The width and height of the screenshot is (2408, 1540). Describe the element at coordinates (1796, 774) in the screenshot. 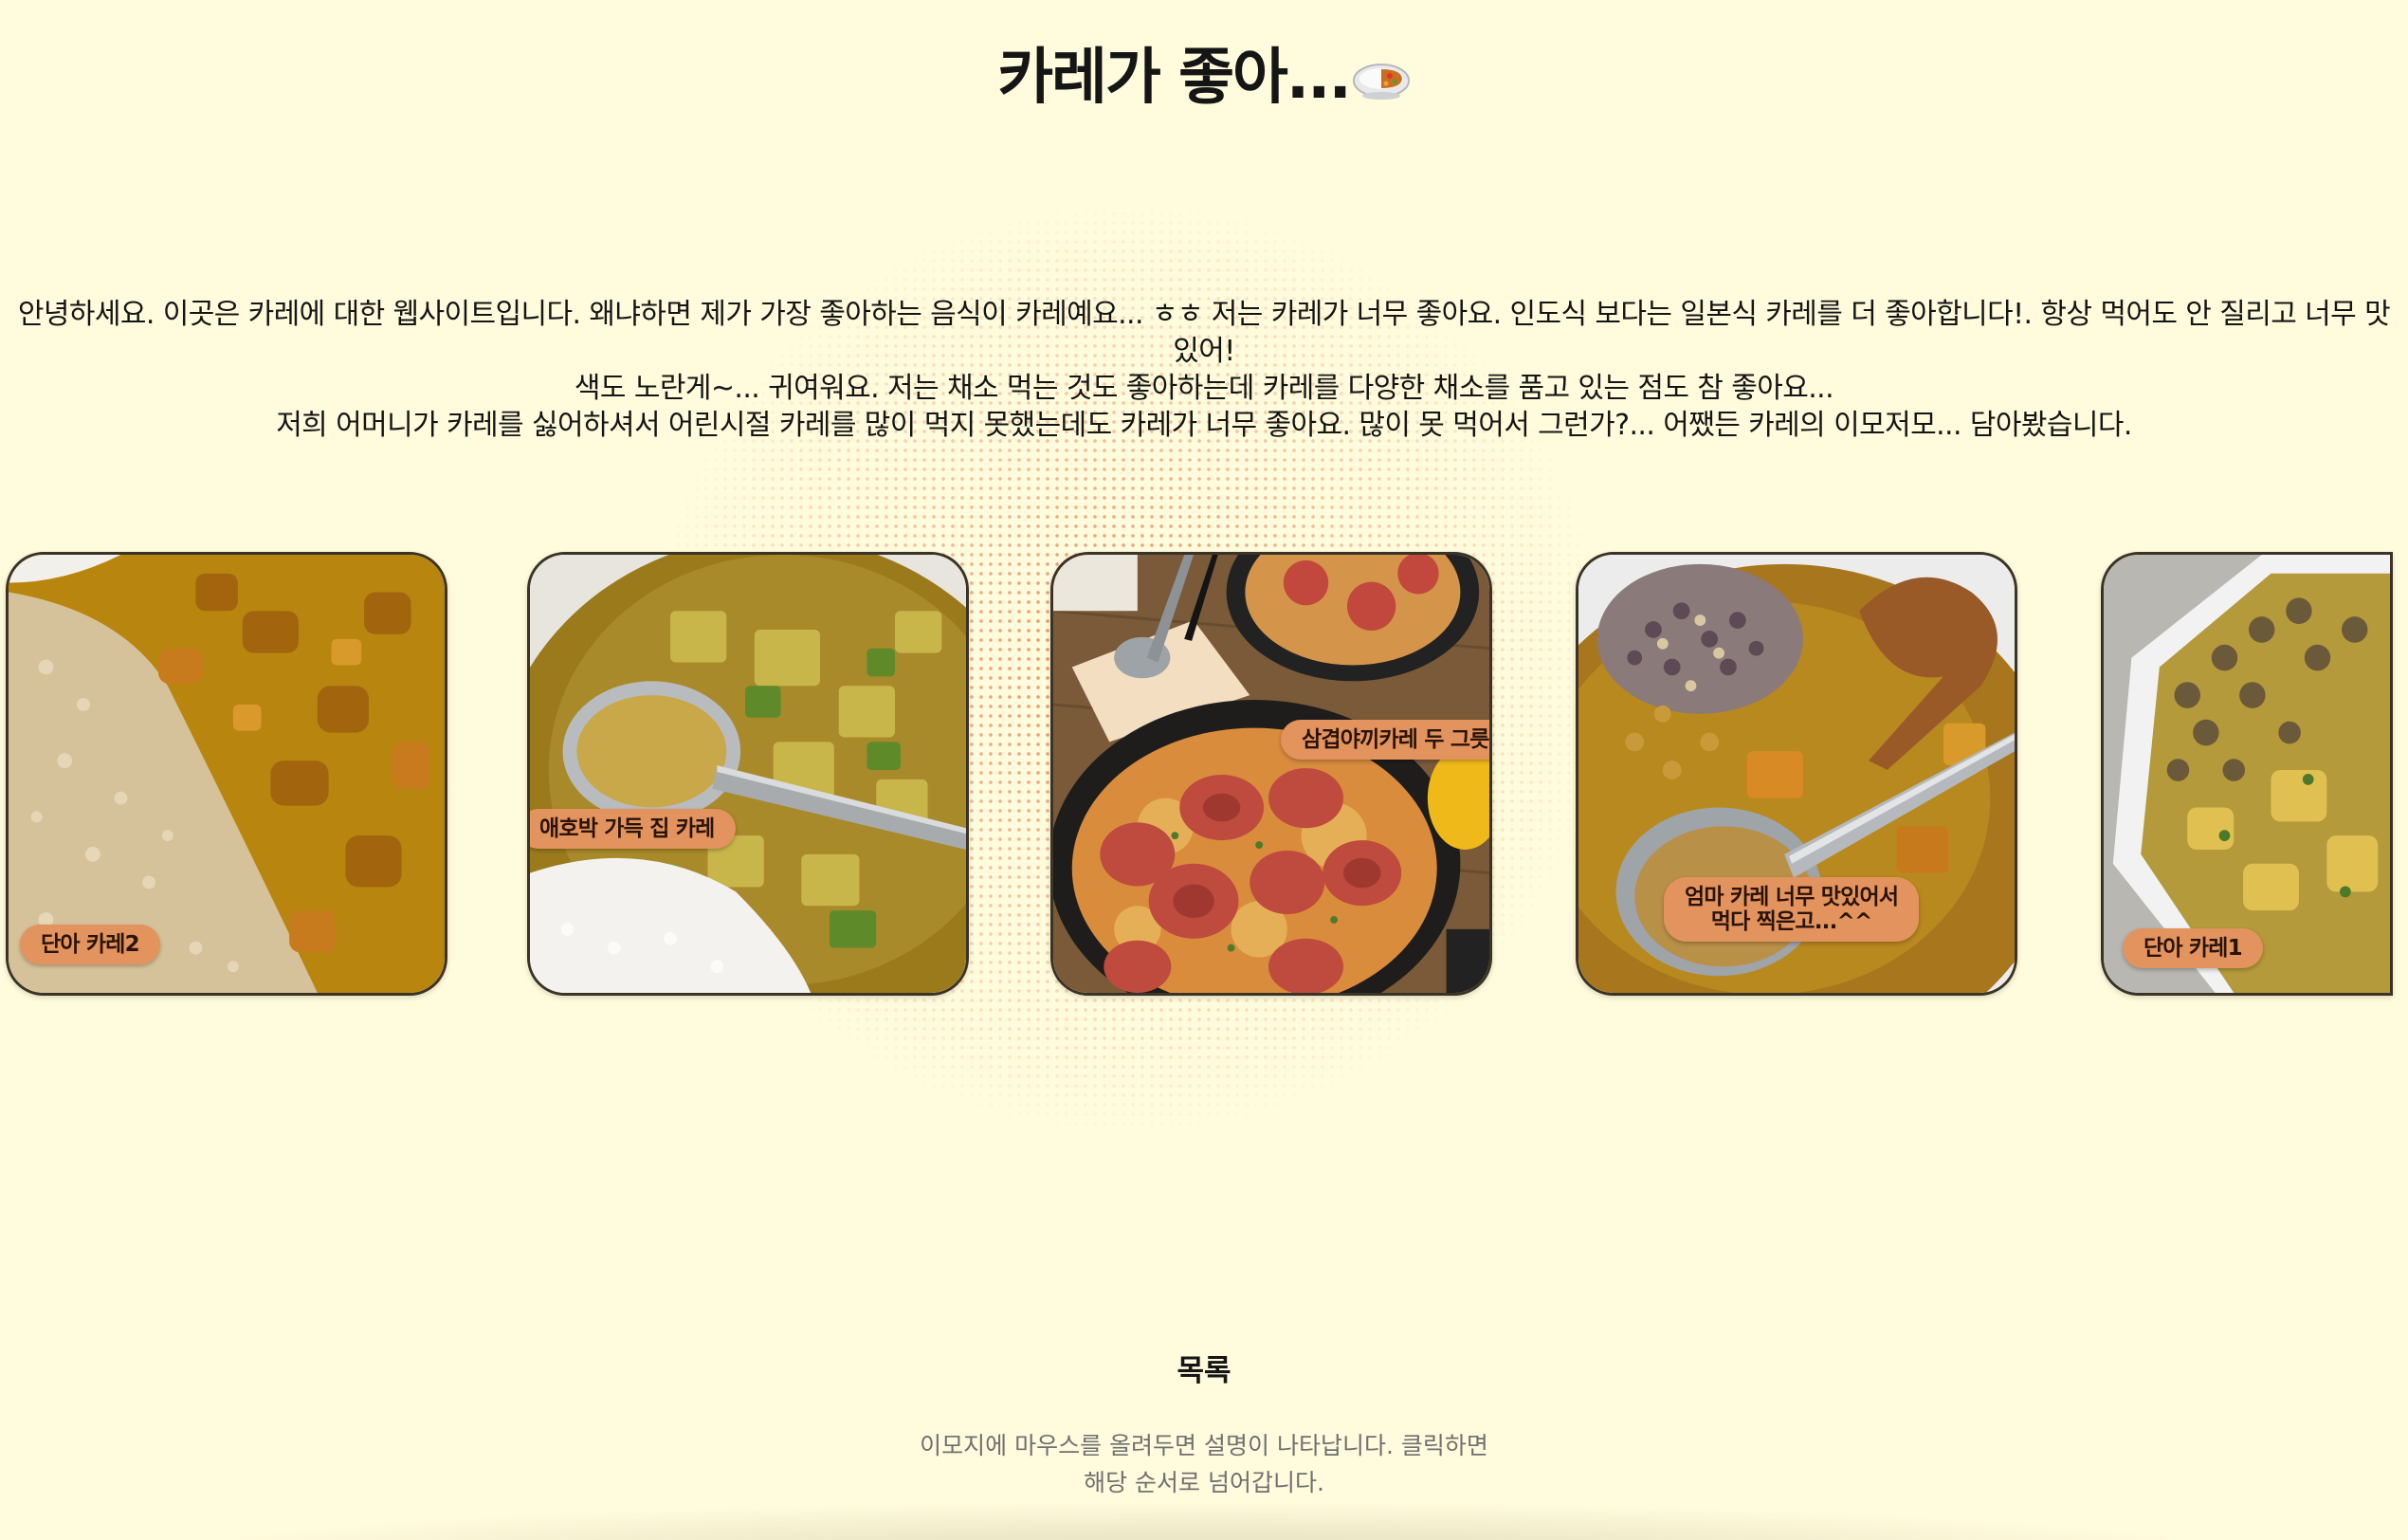

I see `curry-card-4: 엄마 카레 너무 맛있어서 먹다 찍은고...^^` at that location.